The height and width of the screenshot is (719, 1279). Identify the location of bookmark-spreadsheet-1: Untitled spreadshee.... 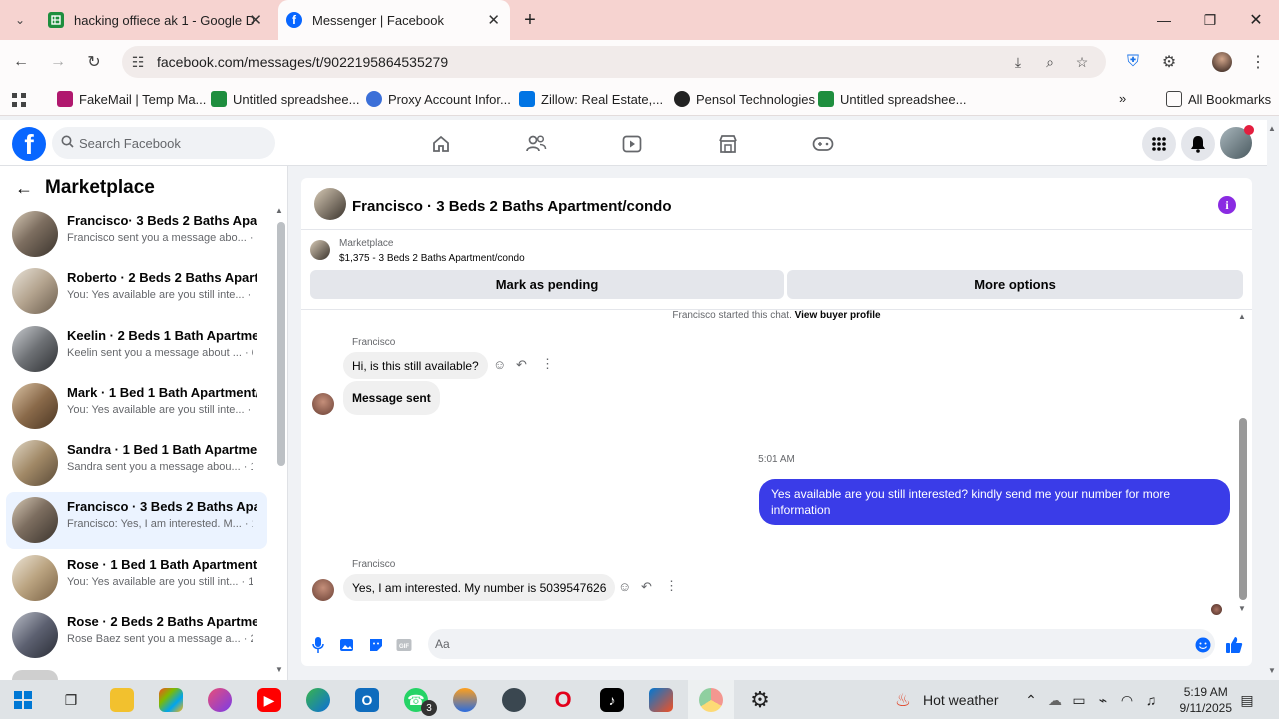
(285, 99).